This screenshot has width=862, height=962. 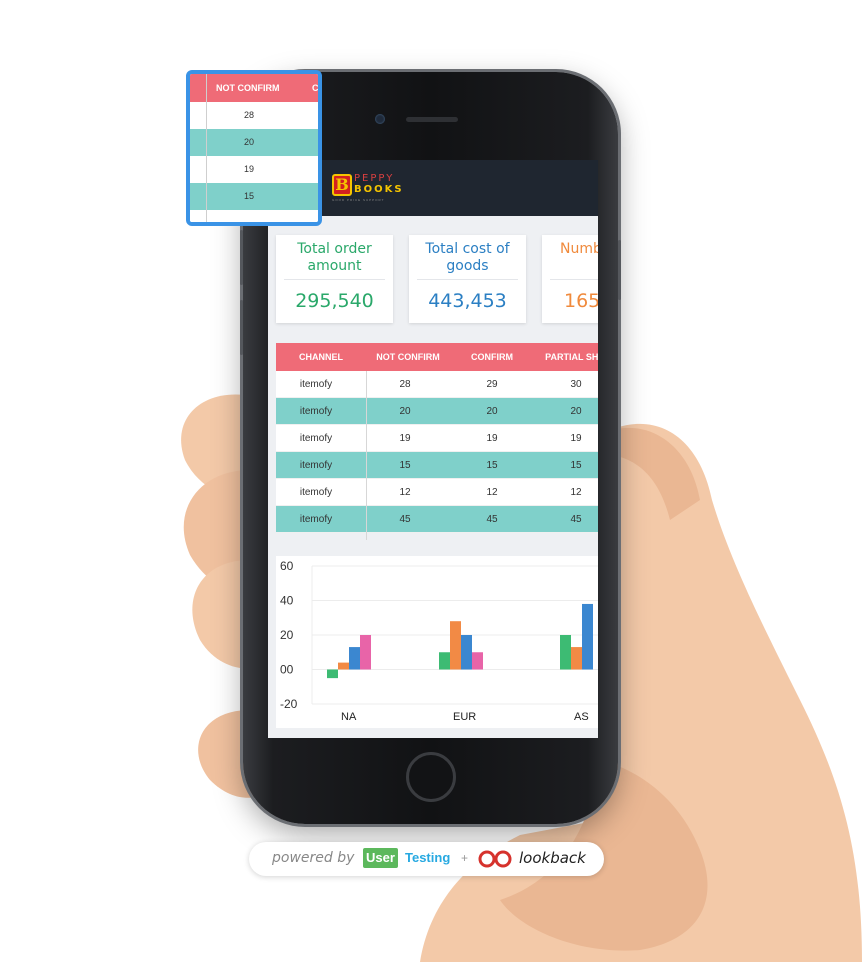 What do you see at coordinates (248, 115) in the screenshot?
I see `inset-cell: 28` at bounding box center [248, 115].